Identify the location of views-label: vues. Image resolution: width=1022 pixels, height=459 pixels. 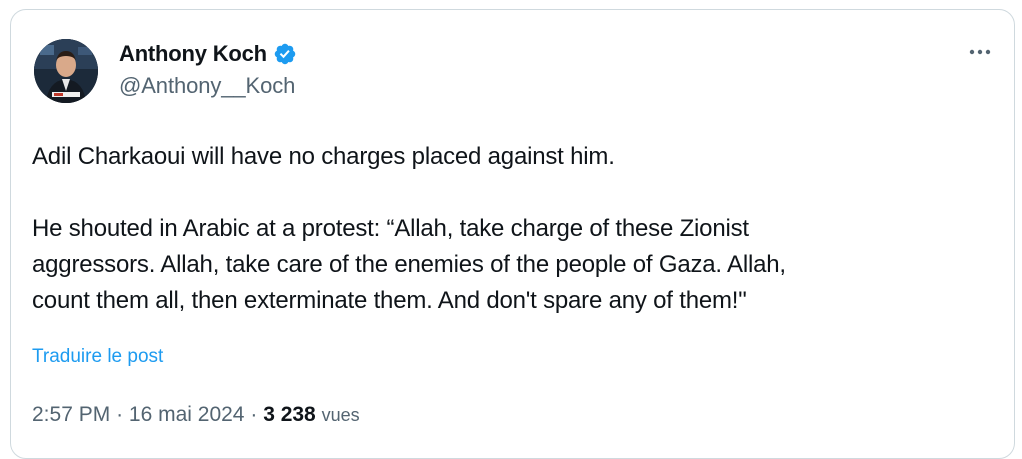
(340, 415).